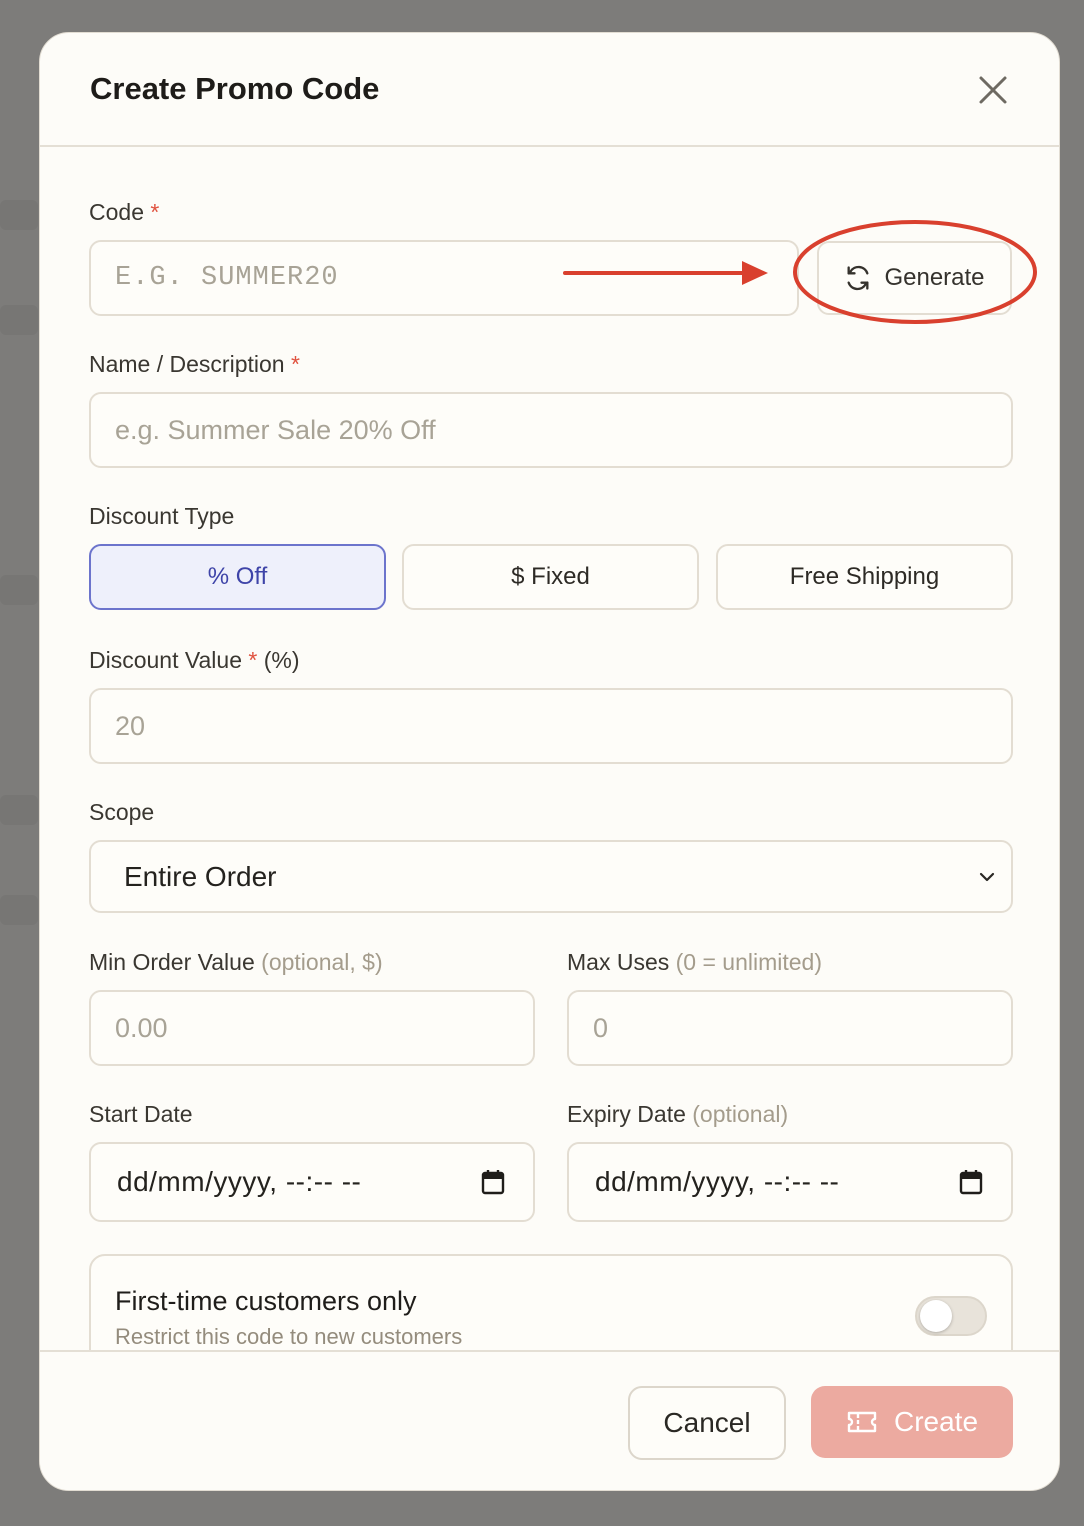  Describe the element at coordinates (551, 430) in the screenshot. I see `name-input` at that location.